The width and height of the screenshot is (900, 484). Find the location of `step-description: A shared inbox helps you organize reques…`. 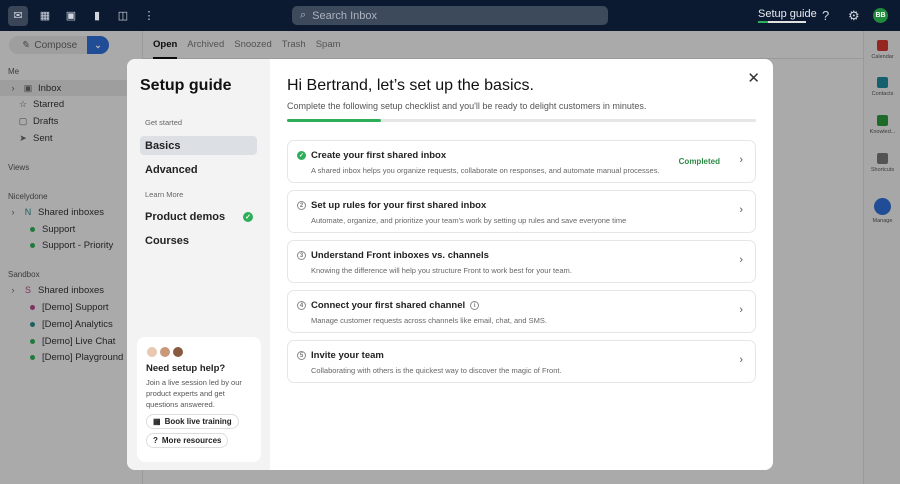

step-description: A shared inbox helps you organize reques… is located at coordinates (485, 170).